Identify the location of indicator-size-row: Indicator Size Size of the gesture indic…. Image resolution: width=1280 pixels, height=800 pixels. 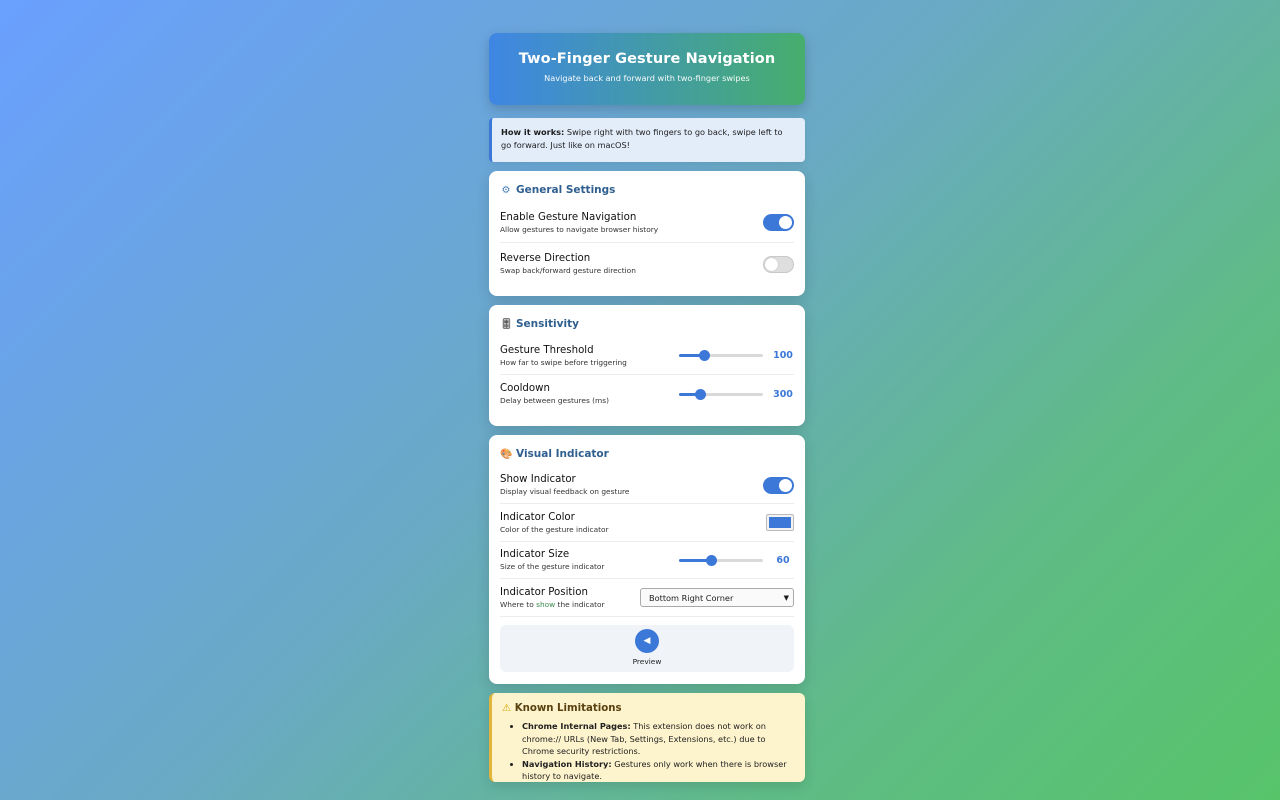
(647, 560).